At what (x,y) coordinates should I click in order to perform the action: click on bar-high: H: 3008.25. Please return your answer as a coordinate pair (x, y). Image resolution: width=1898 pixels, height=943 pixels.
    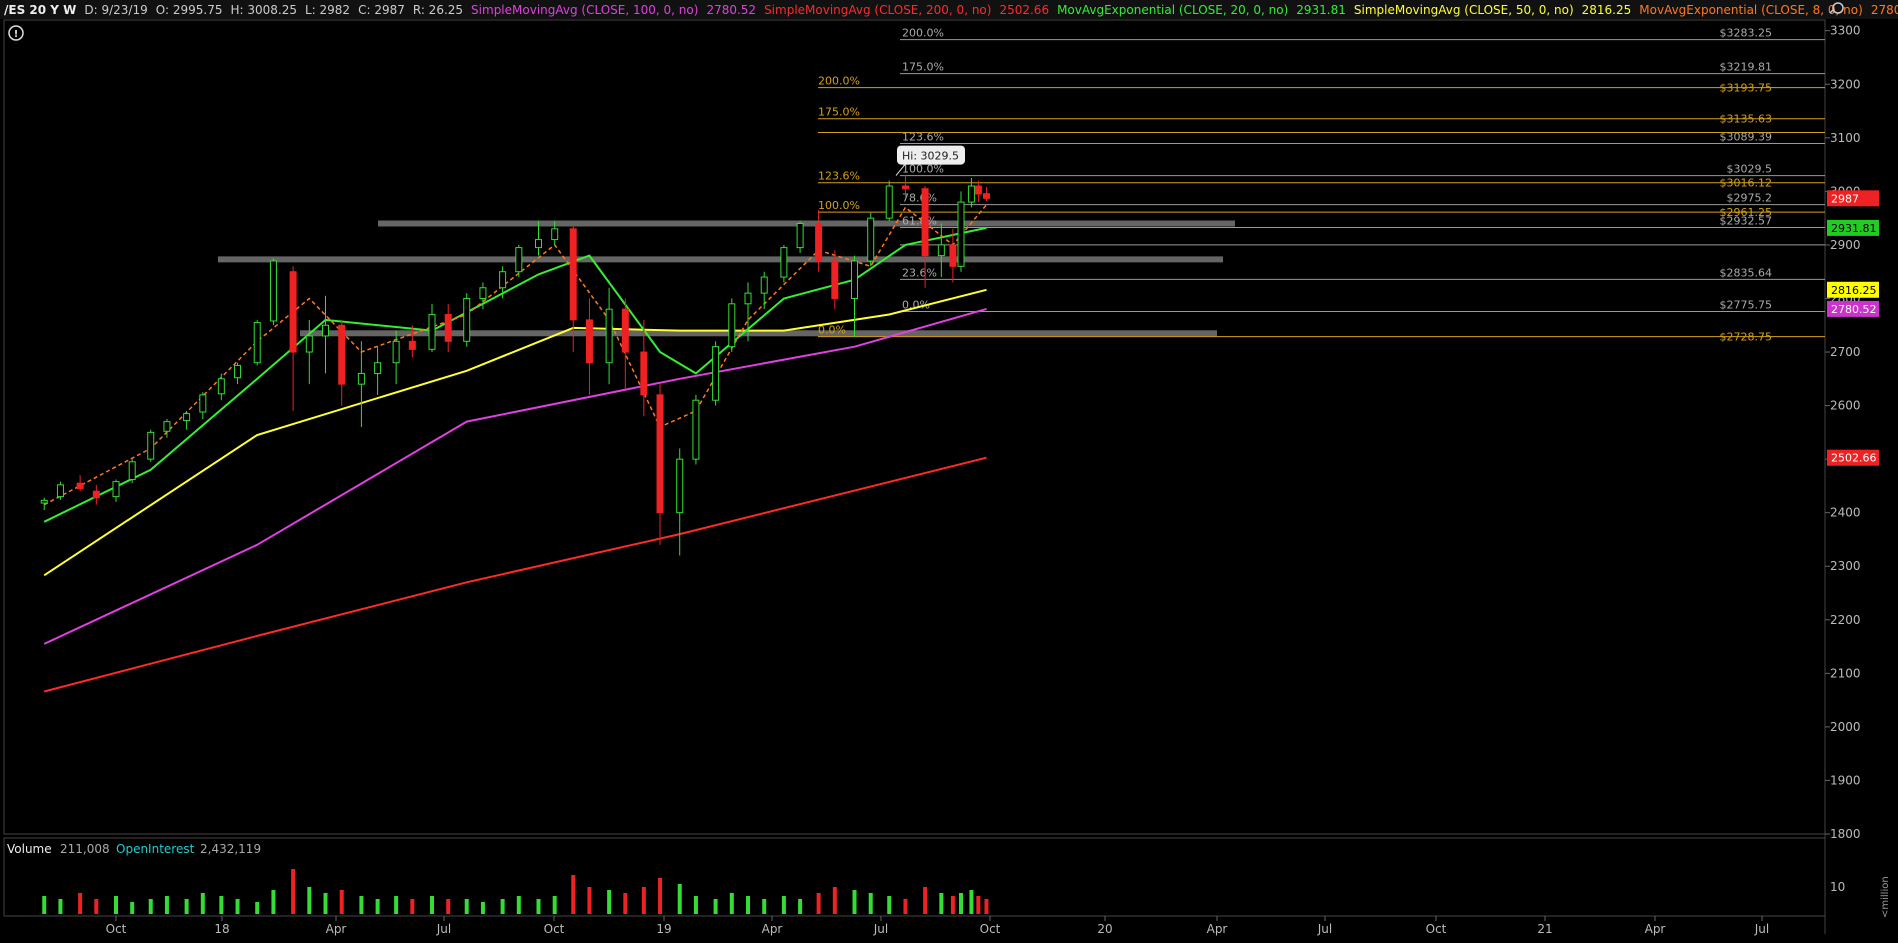
    Looking at the image, I should click on (263, 10).